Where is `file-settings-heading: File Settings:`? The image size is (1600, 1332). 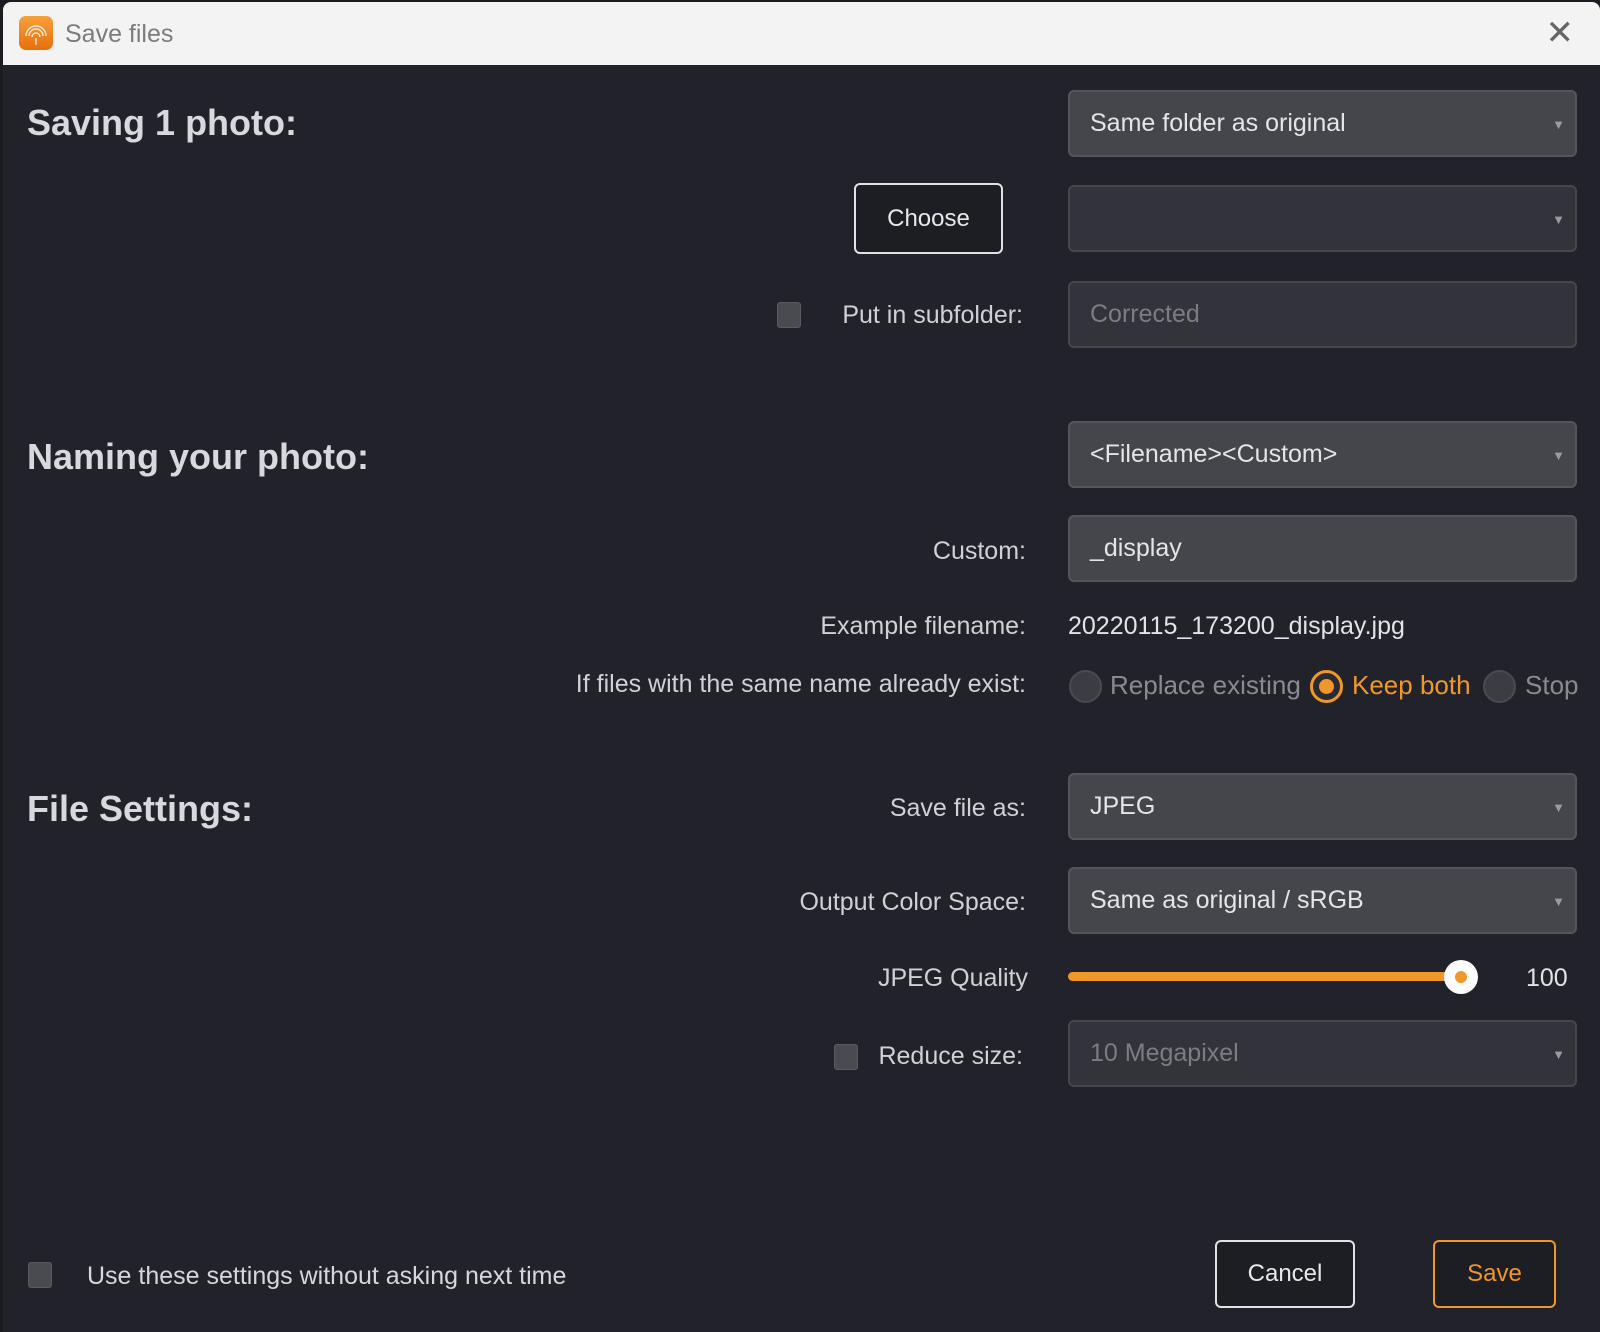 file-settings-heading: File Settings: is located at coordinates (140, 808).